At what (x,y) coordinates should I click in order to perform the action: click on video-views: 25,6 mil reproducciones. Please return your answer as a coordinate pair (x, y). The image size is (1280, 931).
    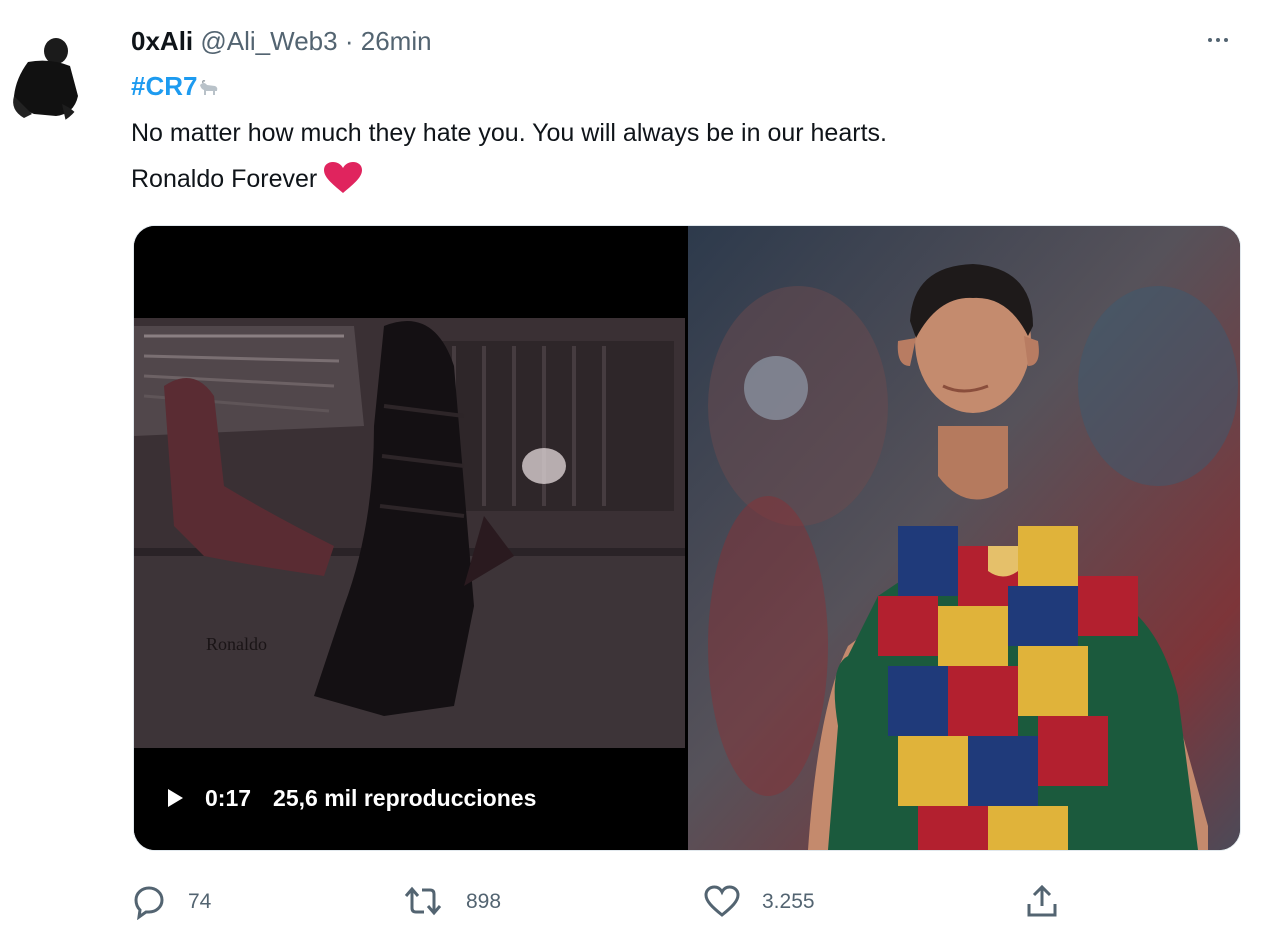
    Looking at the image, I should click on (405, 797).